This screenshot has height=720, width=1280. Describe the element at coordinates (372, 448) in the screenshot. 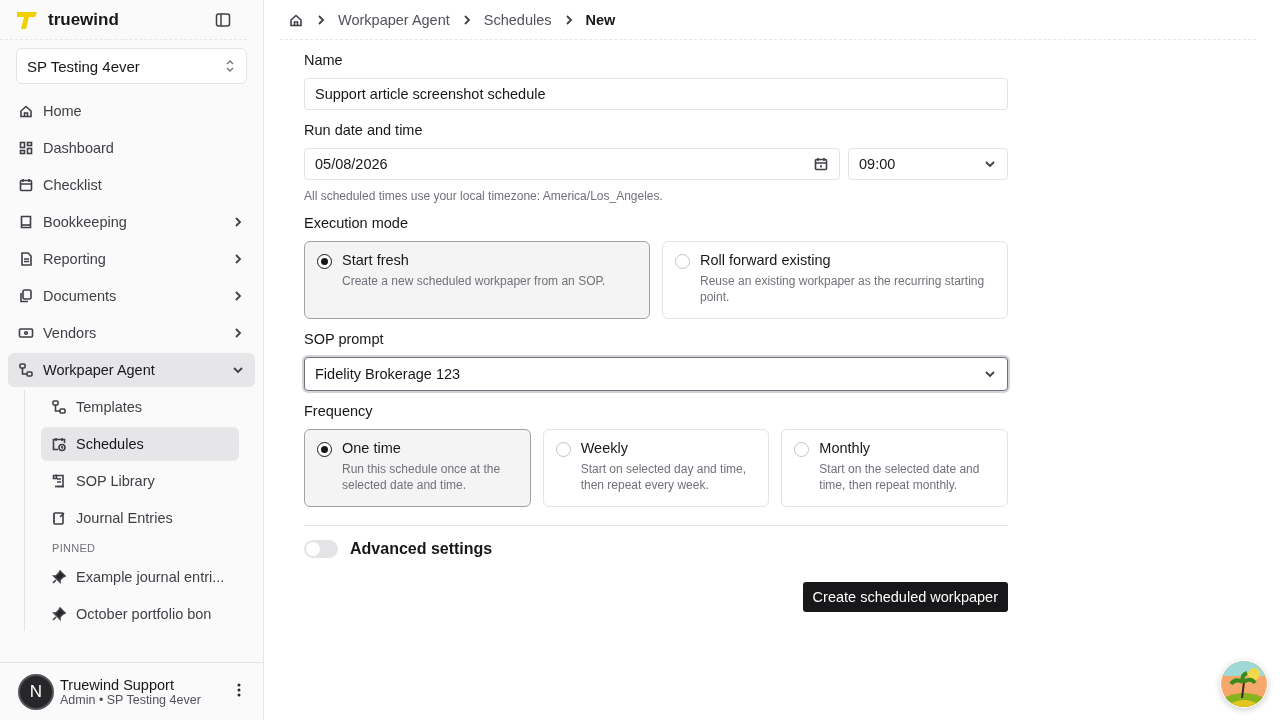

I see `option-title: One time` at that location.